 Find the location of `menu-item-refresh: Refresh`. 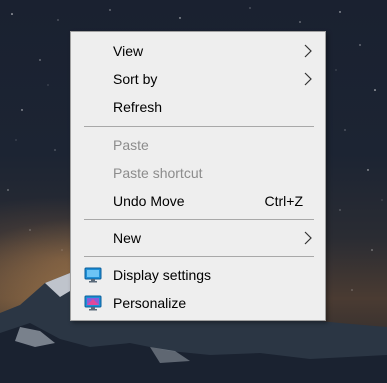

menu-item-refresh: Refresh is located at coordinates (198, 107).